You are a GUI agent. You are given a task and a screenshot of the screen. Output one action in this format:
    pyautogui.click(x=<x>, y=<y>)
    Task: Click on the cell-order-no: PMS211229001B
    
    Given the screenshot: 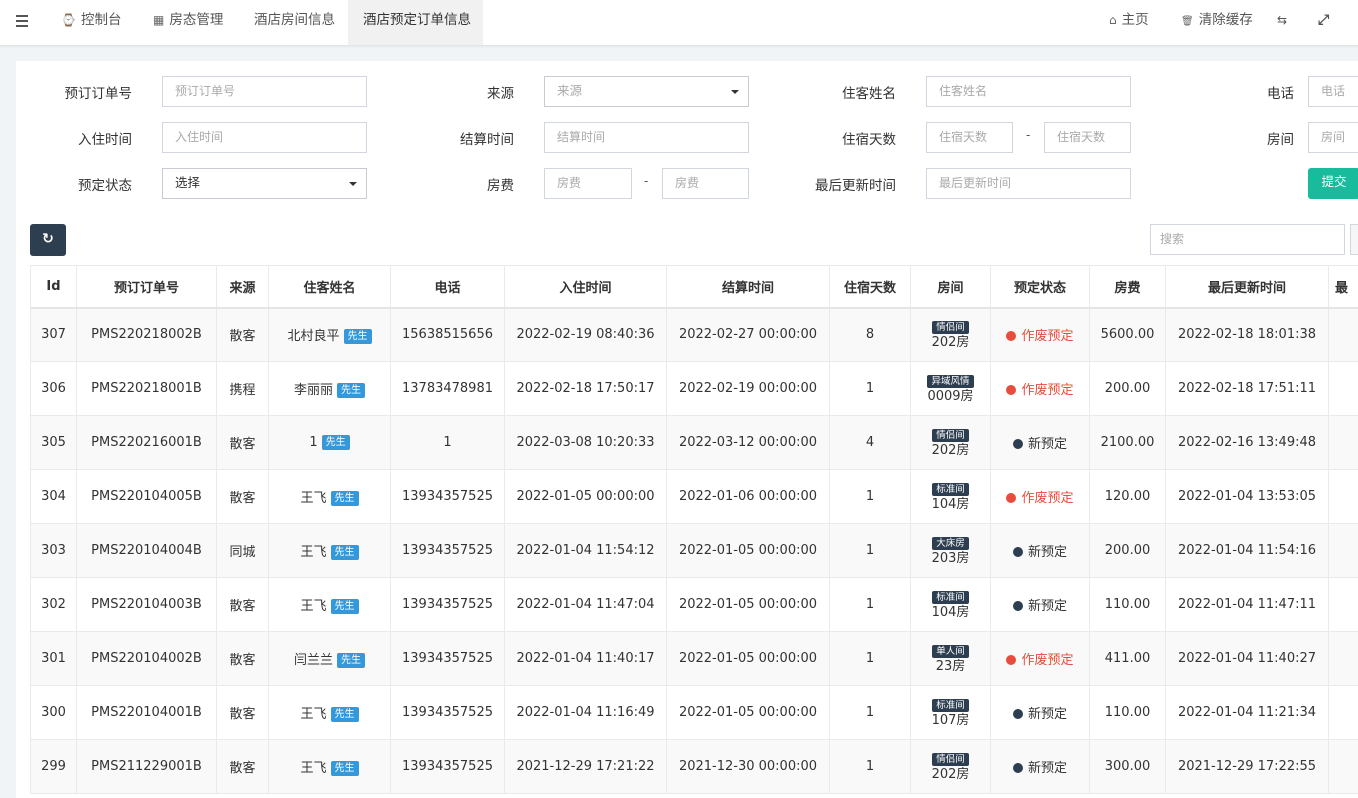 What is the action you would take?
    pyautogui.click(x=146, y=766)
    